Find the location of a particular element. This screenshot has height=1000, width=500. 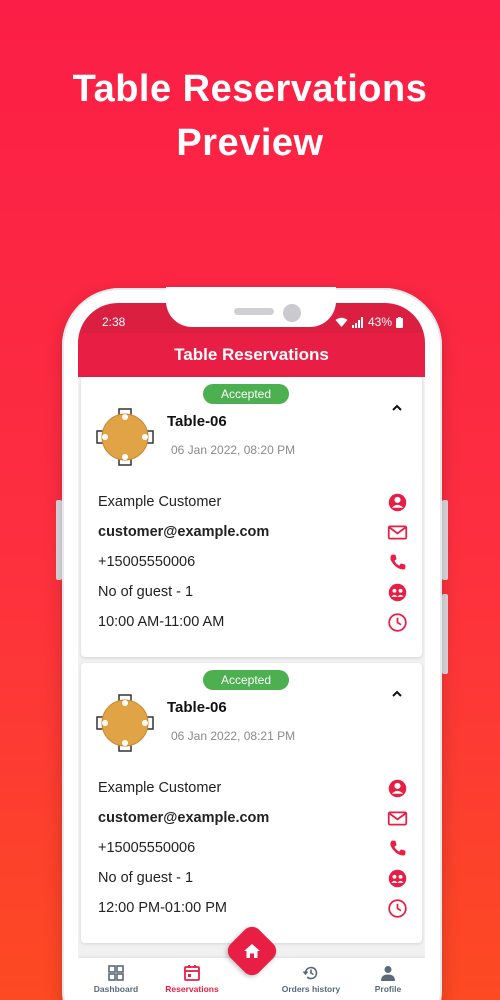

promo-title-line2: Preview is located at coordinates (250, 143).